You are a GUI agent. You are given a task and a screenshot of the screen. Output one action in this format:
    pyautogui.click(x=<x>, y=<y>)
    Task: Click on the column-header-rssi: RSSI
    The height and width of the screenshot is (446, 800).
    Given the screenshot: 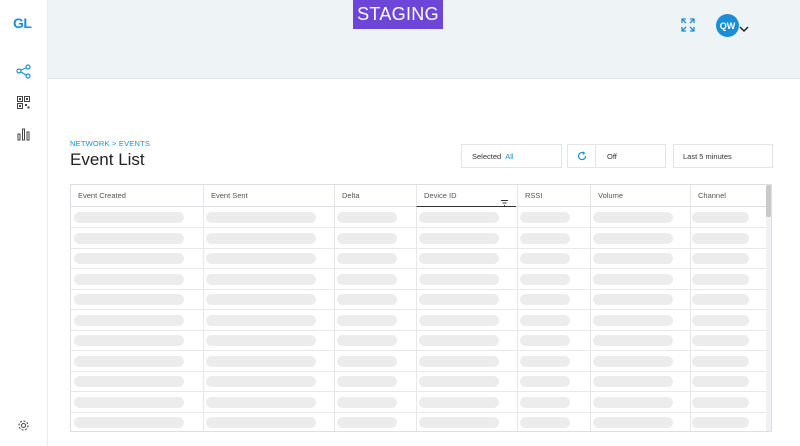 What is the action you would take?
    pyautogui.click(x=553, y=196)
    